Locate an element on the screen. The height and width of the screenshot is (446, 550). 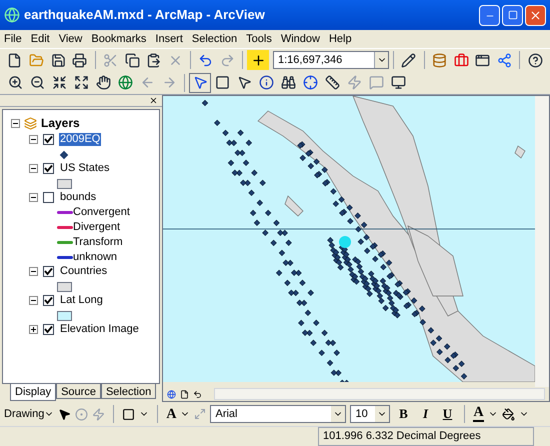
tab: Selection is located at coordinates (128, 391).